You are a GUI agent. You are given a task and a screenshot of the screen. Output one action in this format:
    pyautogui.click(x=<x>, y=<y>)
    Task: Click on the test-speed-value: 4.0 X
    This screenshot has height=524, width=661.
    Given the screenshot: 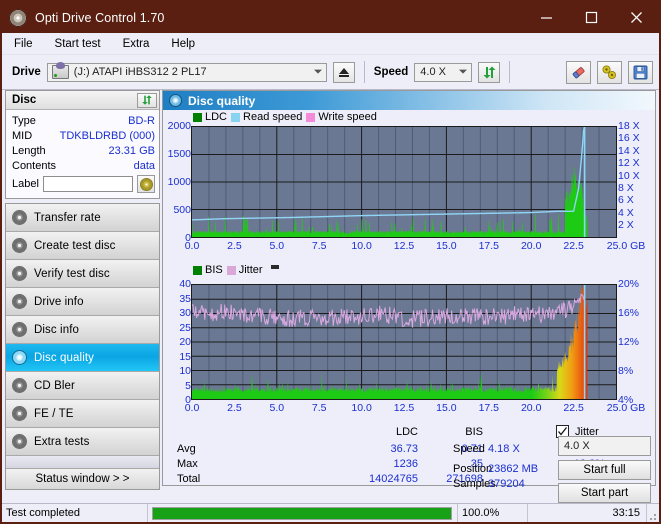 What is the action you would take?
    pyautogui.click(x=577, y=446)
    